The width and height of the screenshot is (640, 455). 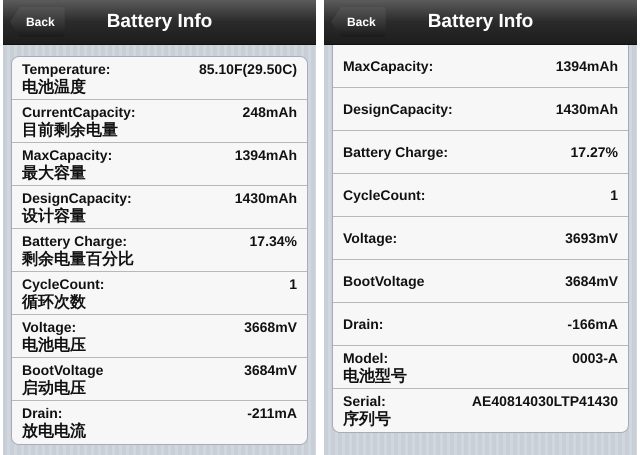 I want to click on annotation-text: 电池型号, so click(x=375, y=376).